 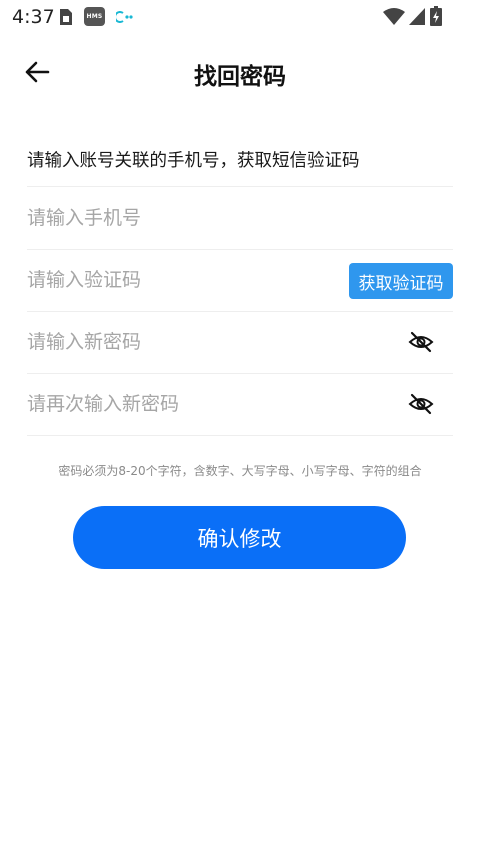 What do you see at coordinates (182, 404) in the screenshot?
I see `confirm-password-input` at bounding box center [182, 404].